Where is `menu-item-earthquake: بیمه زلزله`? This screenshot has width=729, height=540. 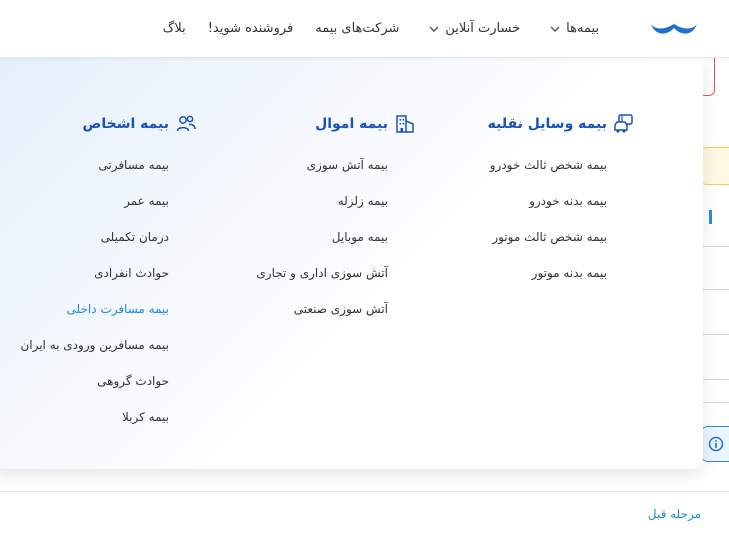 menu-item-earthquake: بیمه زلزله is located at coordinates (363, 201).